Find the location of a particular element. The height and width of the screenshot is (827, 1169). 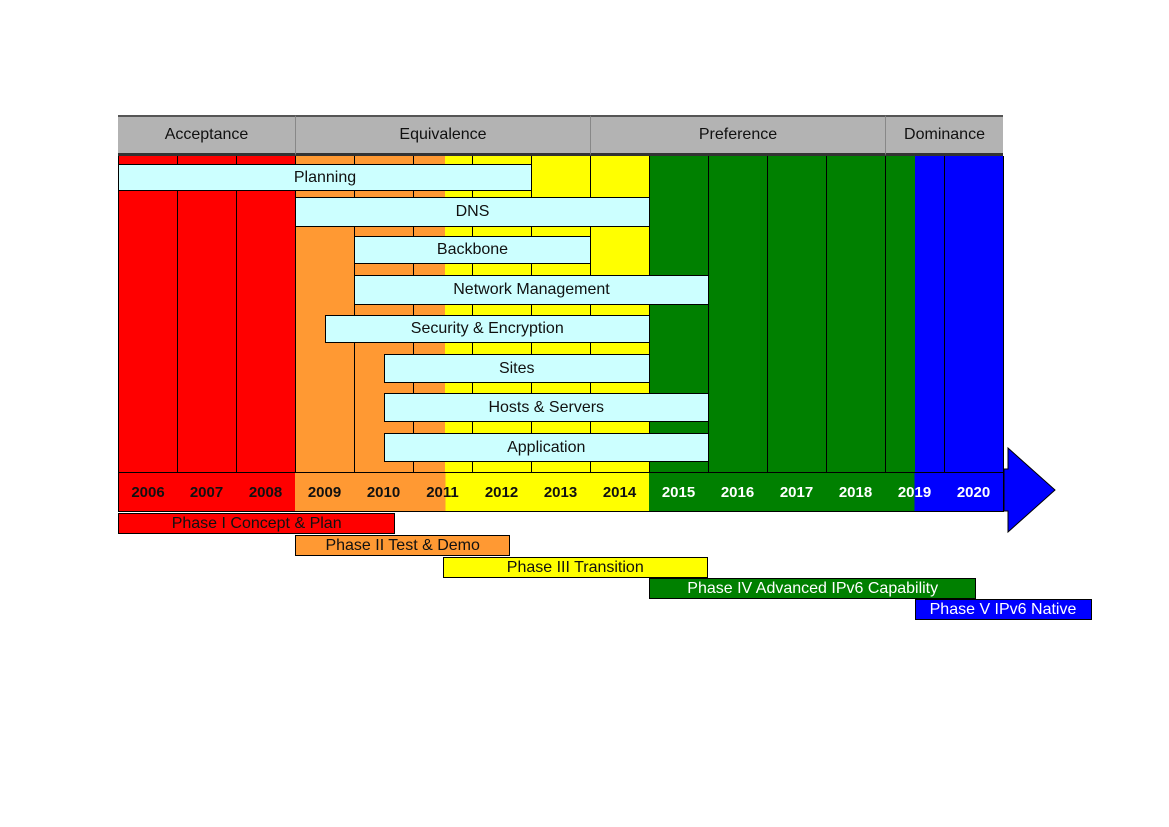

arrow-head is located at coordinates (1029, 490).